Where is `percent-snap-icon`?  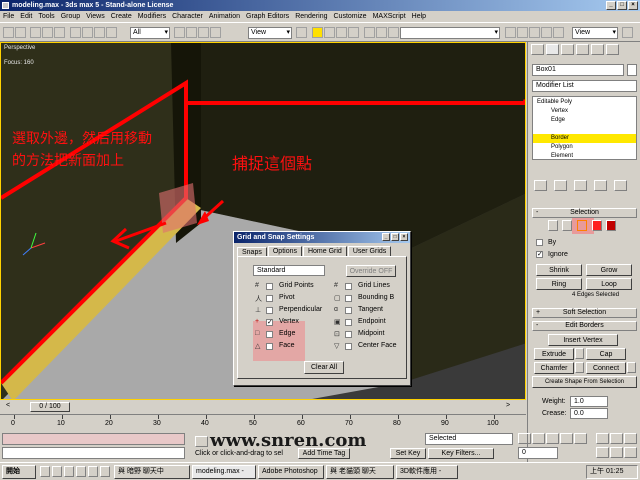
percent-snap-icon is located at coordinates (341, 32).